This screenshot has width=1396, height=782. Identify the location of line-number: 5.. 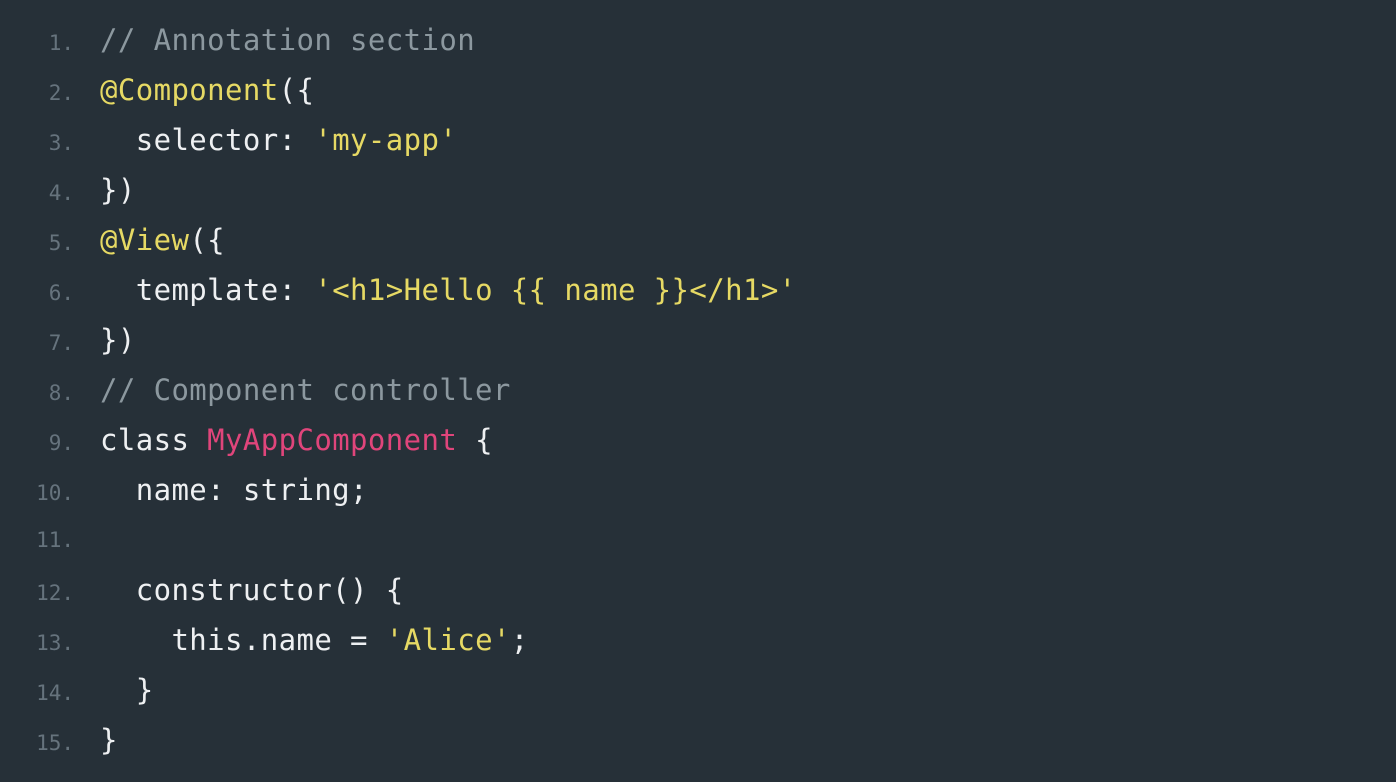
(61, 243).